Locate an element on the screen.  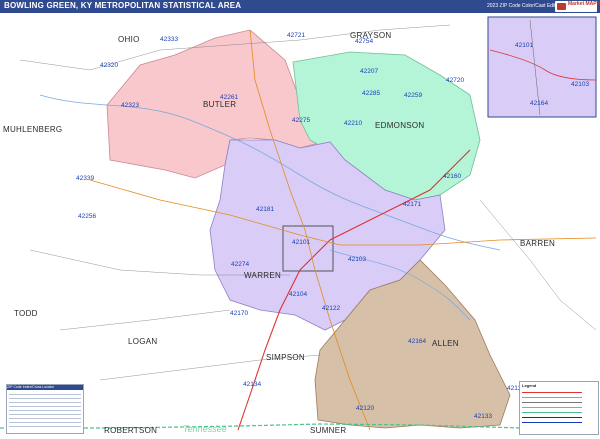
county-label: TODD is located at coordinates (26, 313).